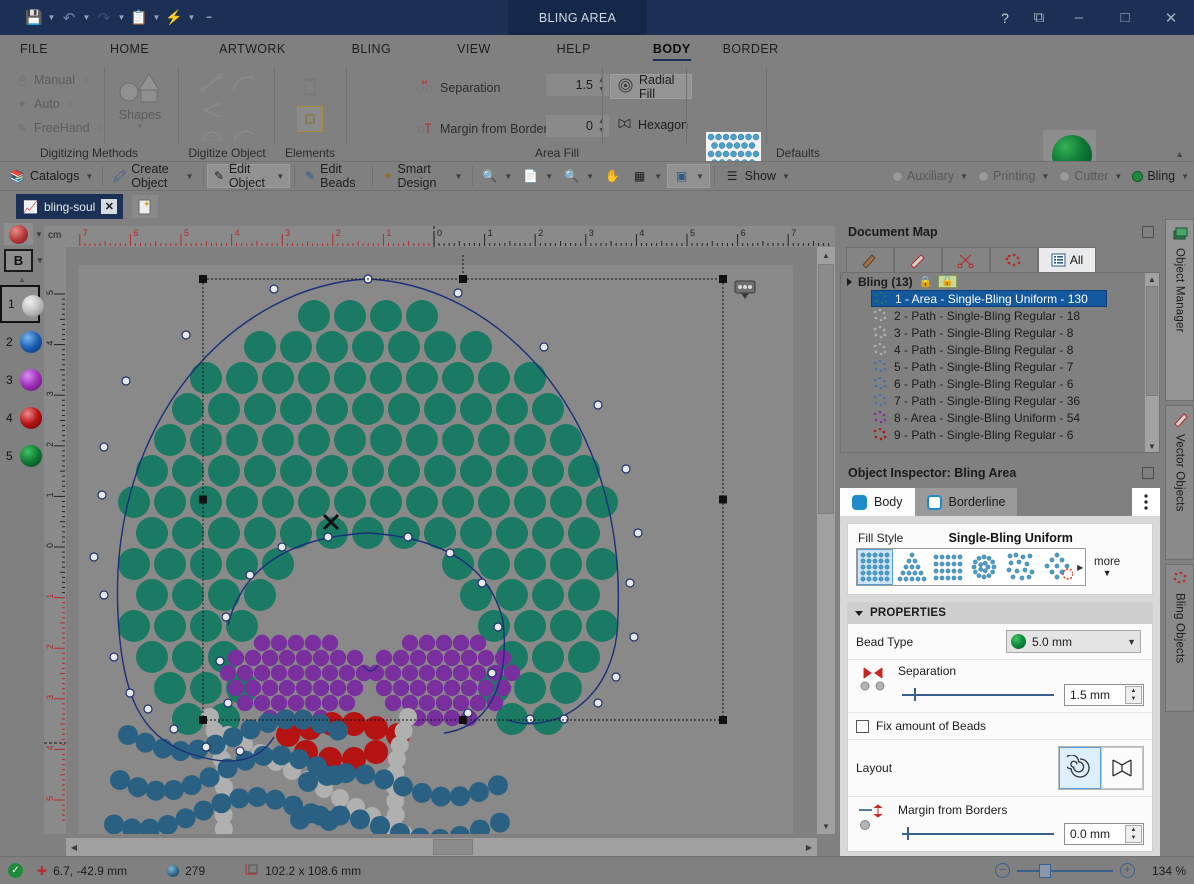  What do you see at coordinates (22, 304) in the screenshot?
I see `palette-row-1: 1` at bounding box center [22, 304].